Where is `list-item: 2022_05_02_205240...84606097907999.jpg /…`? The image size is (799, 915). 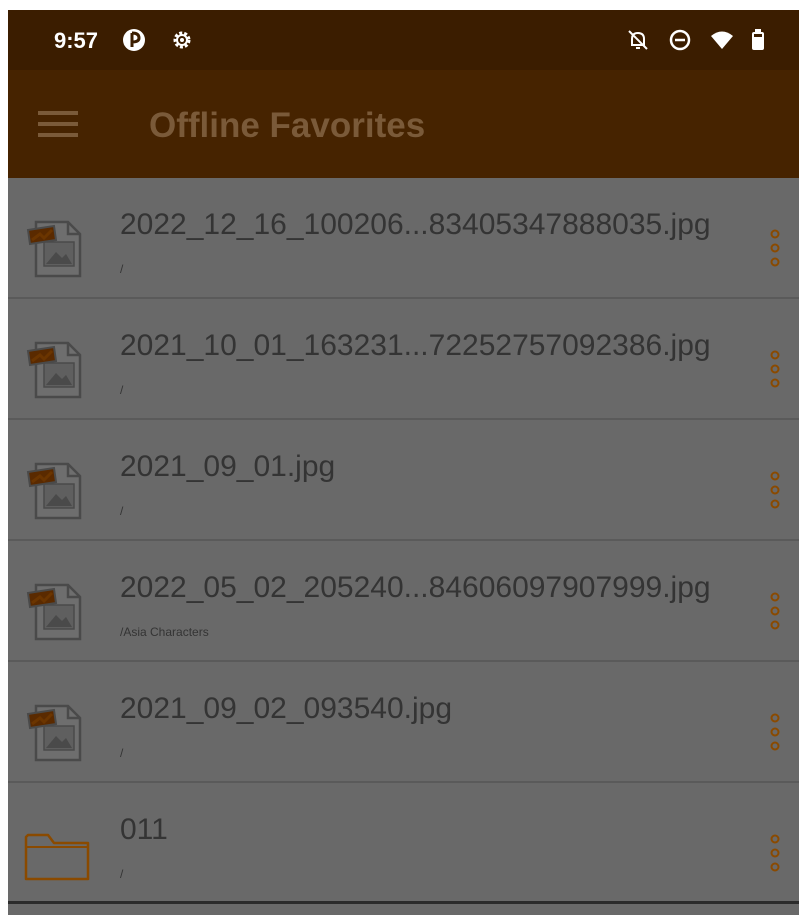 list-item: 2022_05_02_205240...84606097907999.jpg /… is located at coordinates (403, 601).